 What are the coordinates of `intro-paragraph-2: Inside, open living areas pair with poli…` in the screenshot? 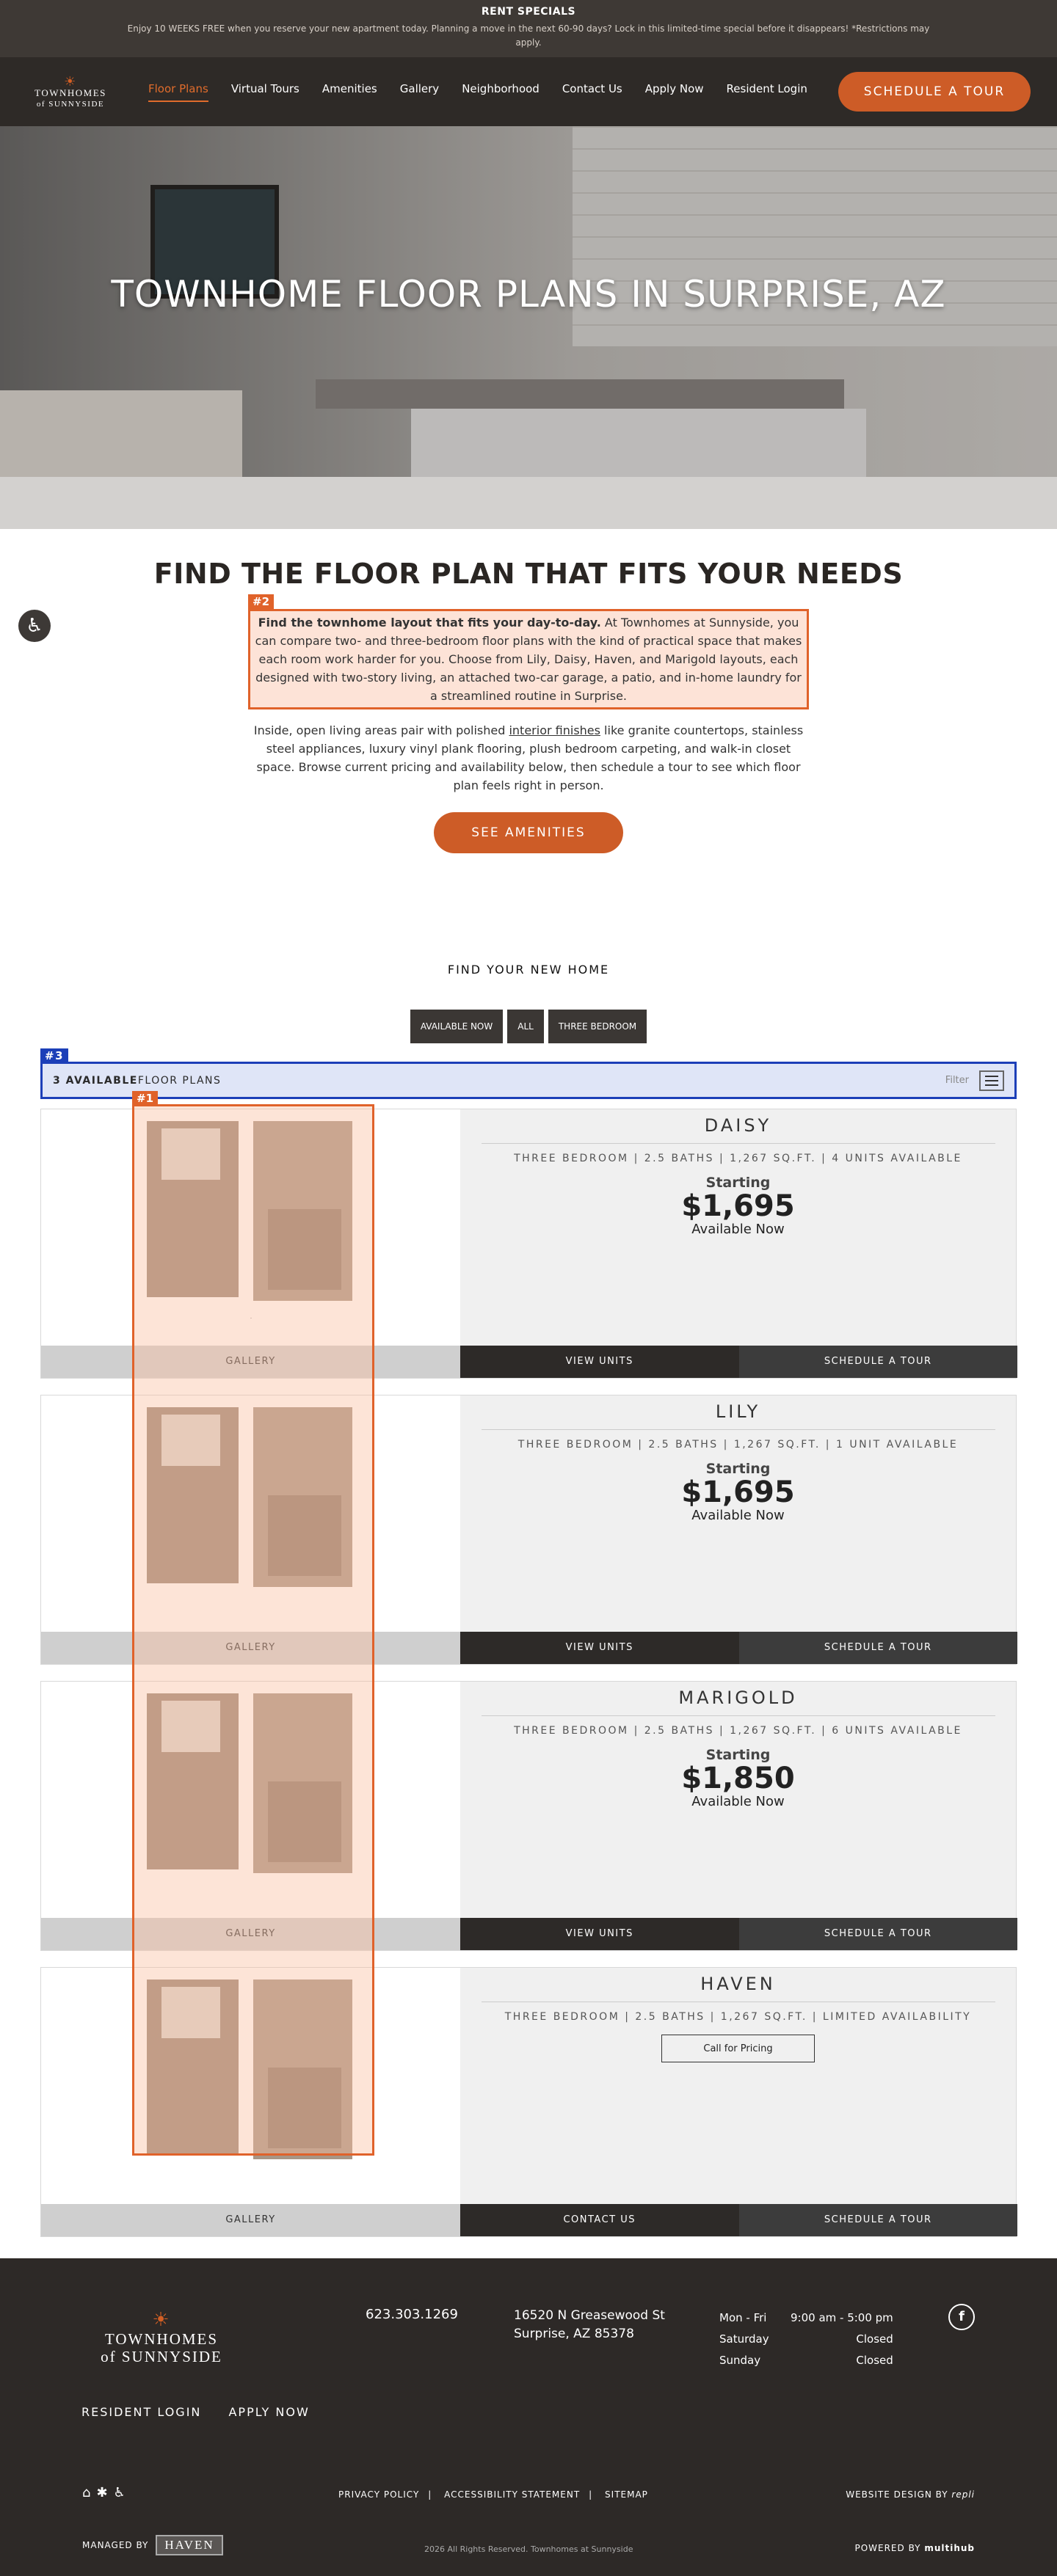 It's located at (528, 758).